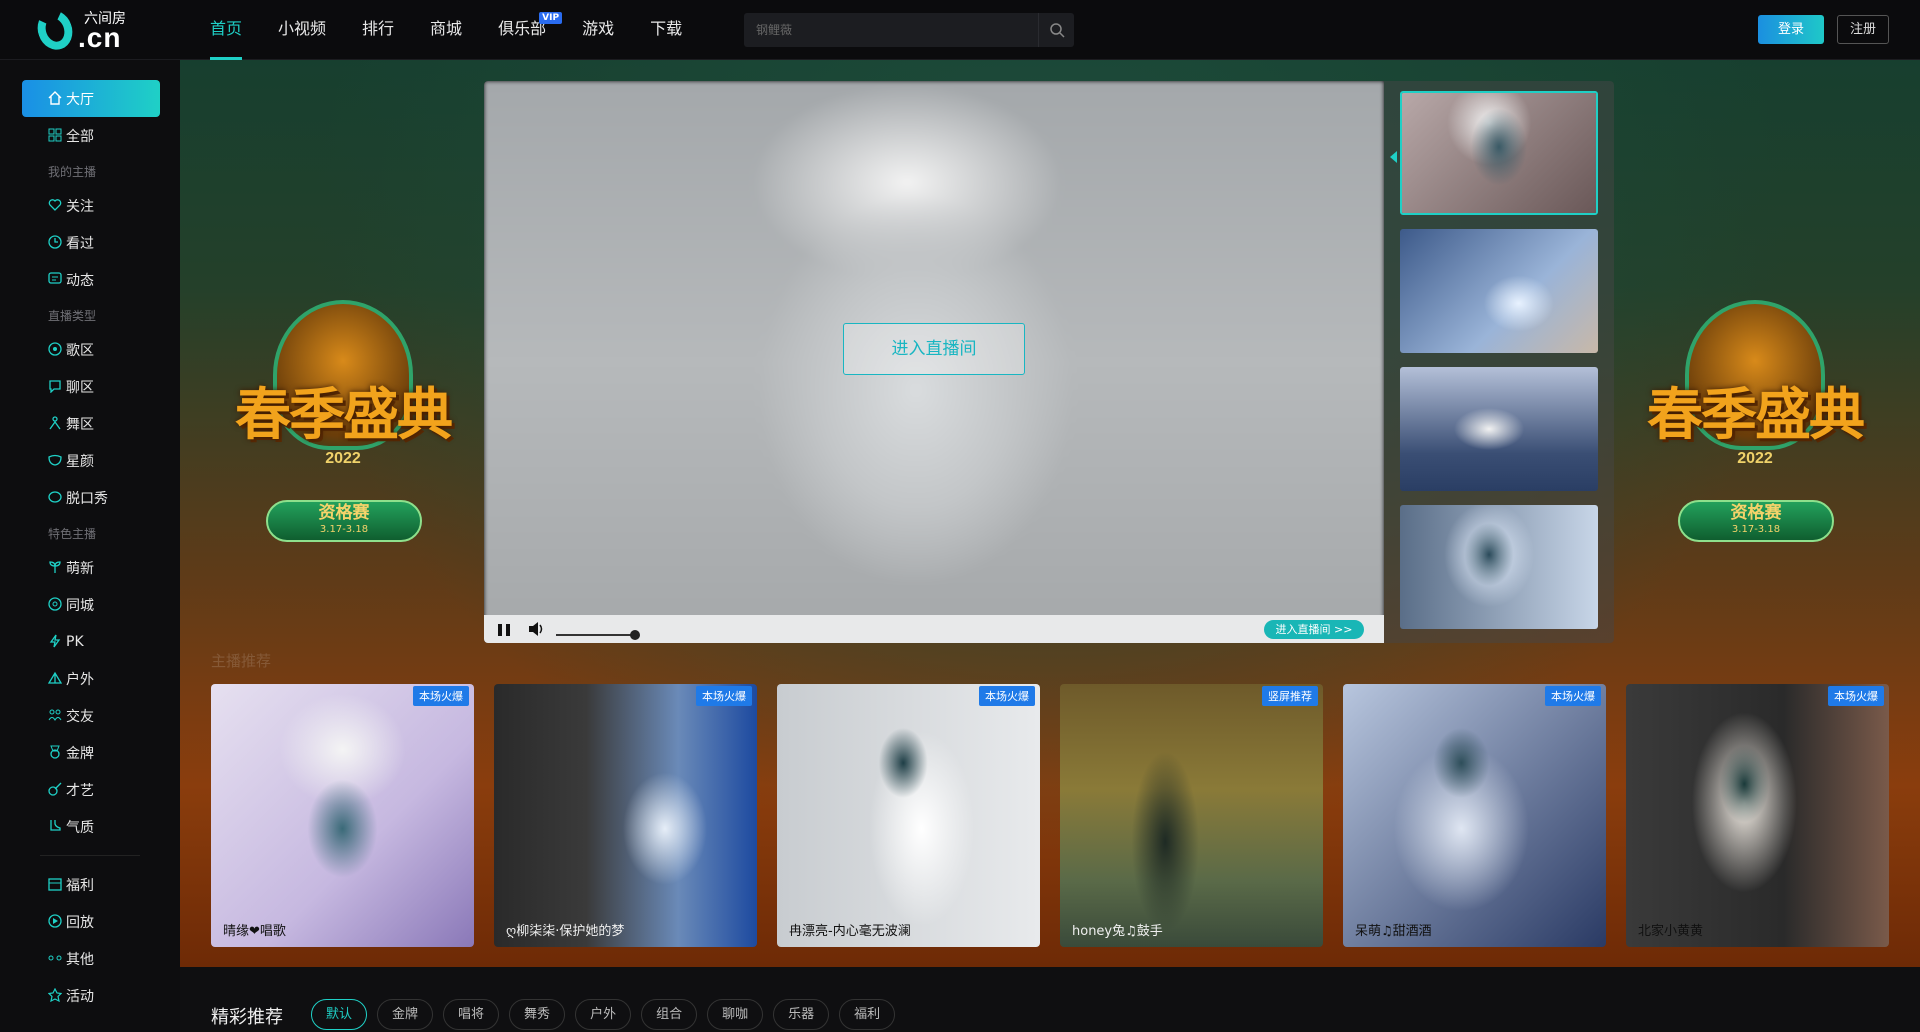  I want to click on emblem-year: 2022, so click(343, 458).